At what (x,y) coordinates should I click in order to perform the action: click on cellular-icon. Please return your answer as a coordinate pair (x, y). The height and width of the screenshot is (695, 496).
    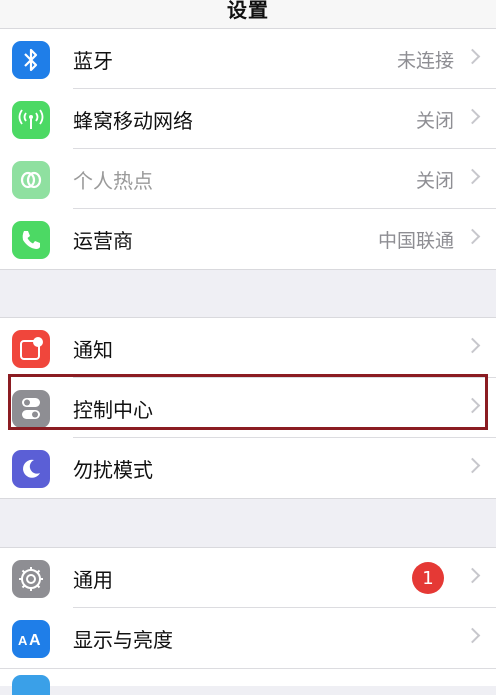
    Looking at the image, I should click on (31, 120).